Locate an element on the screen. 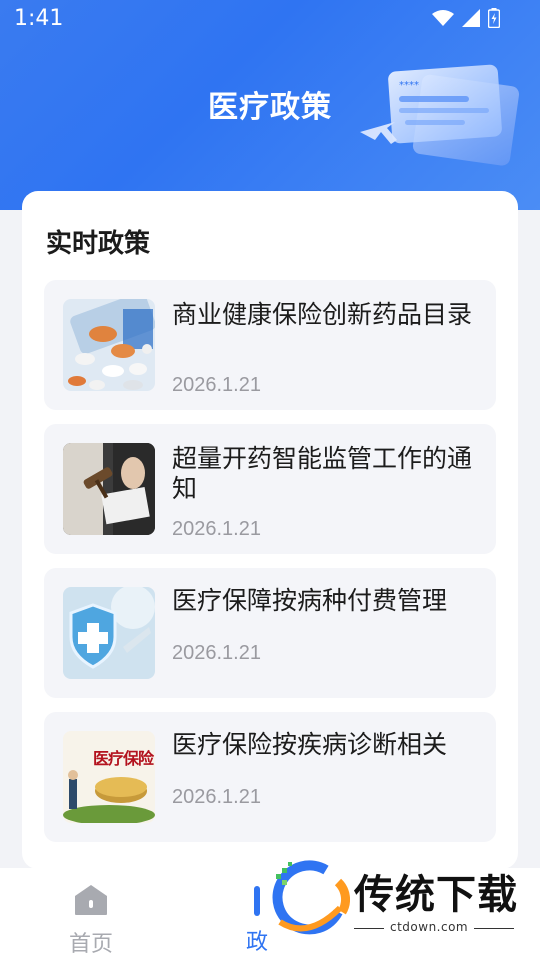  watermark: 传统下载 ctdown.com is located at coordinates (399, 900).